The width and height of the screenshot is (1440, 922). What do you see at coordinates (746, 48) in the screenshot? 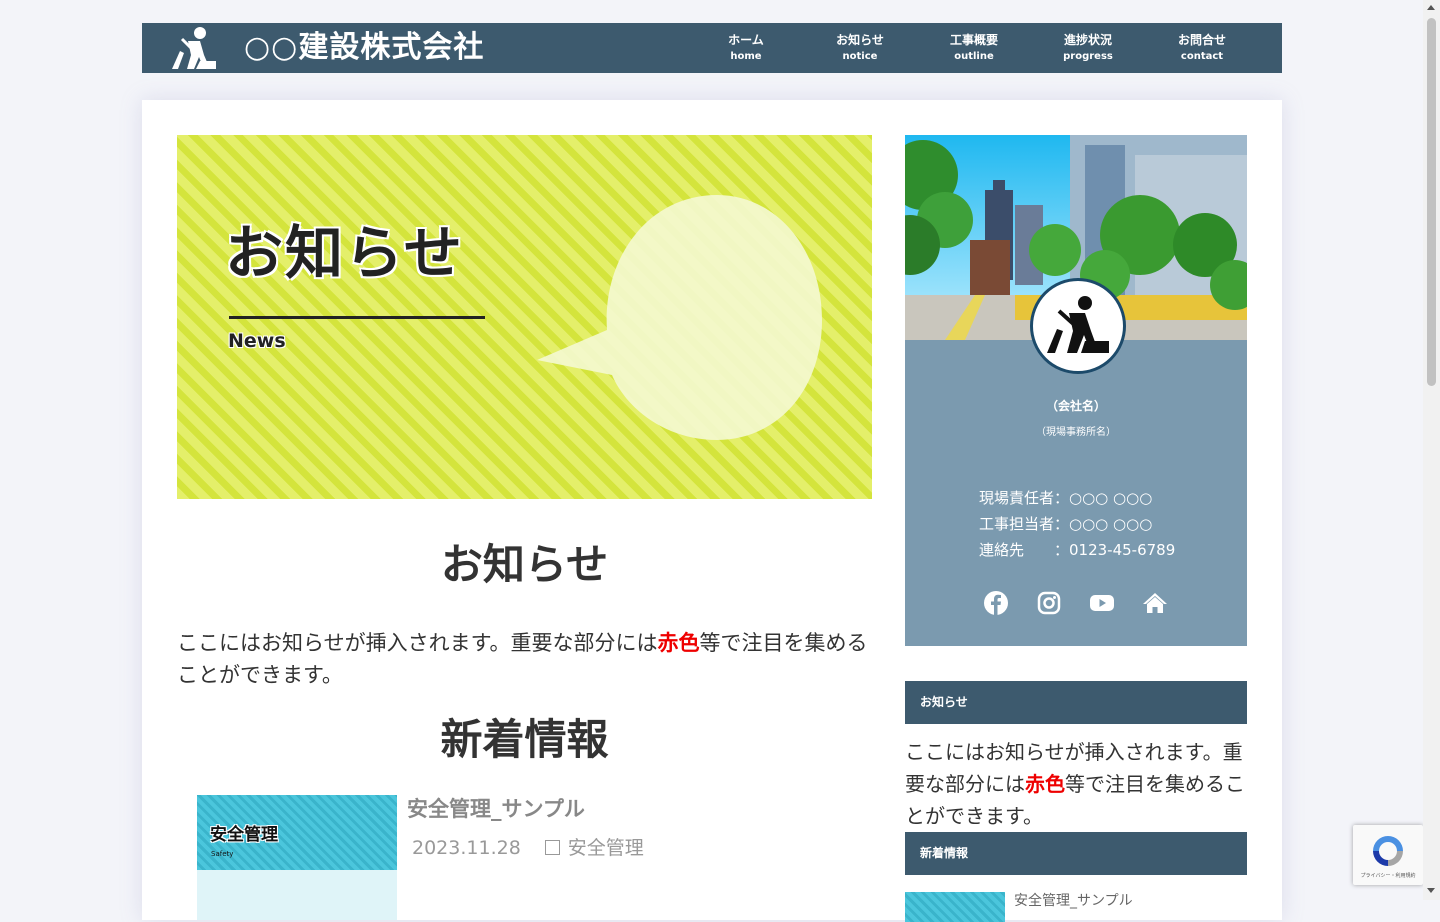
I see `nav-item-home: ホーム home` at bounding box center [746, 48].